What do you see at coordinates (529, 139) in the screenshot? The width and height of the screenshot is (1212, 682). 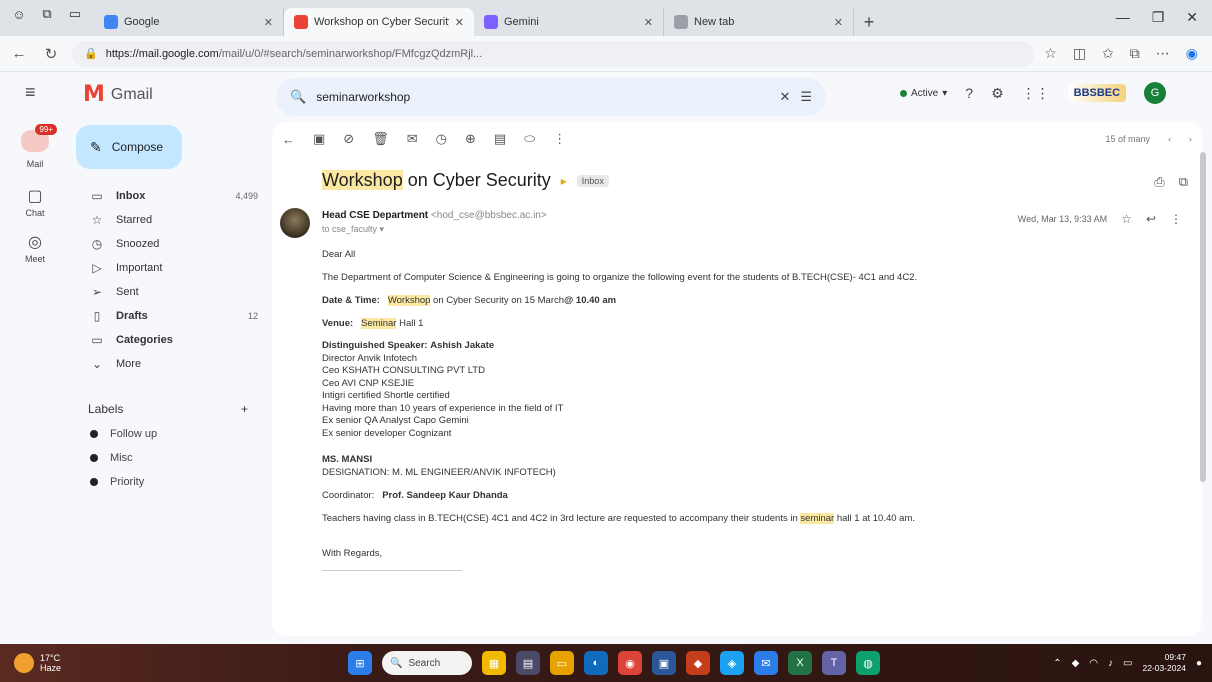 I see `label-icon: ⬭` at bounding box center [529, 139].